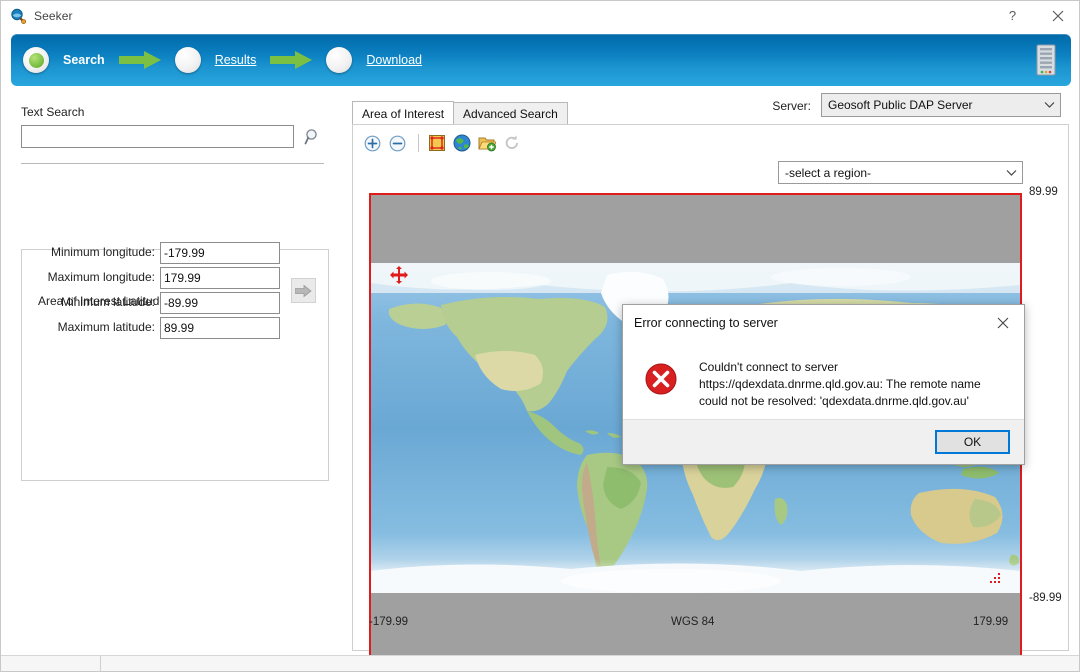 The image size is (1080, 672). I want to click on refresh-icon, so click(511, 142).